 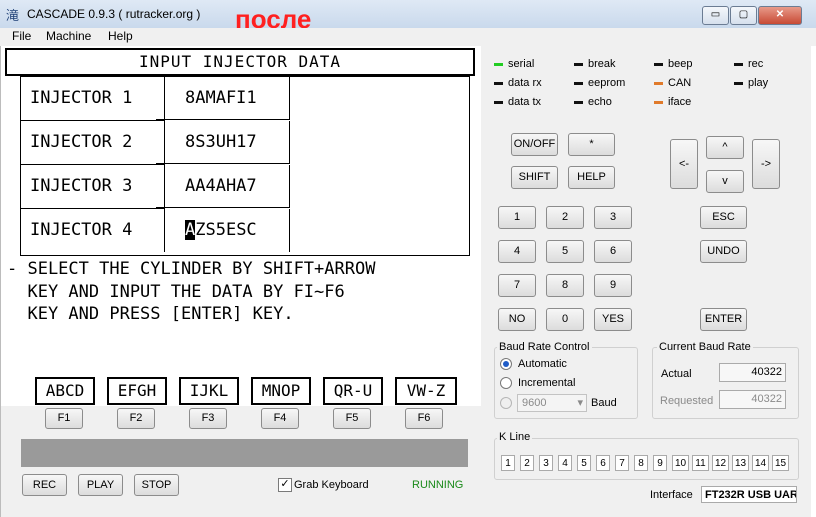 What do you see at coordinates (44, 485) in the screenshot?
I see `rec-button: REC` at bounding box center [44, 485].